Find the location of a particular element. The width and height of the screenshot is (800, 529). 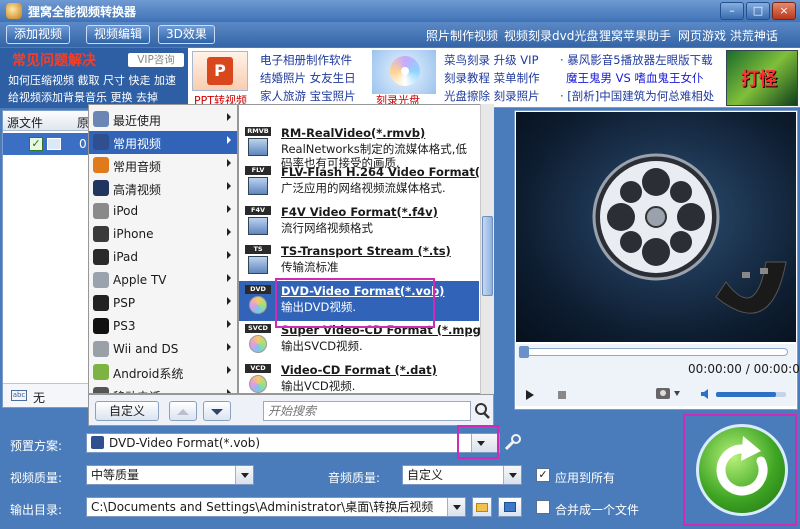

burn-ad-line-1: 菜鸟刻录 升级 VIP is located at coordinates (491, 60).